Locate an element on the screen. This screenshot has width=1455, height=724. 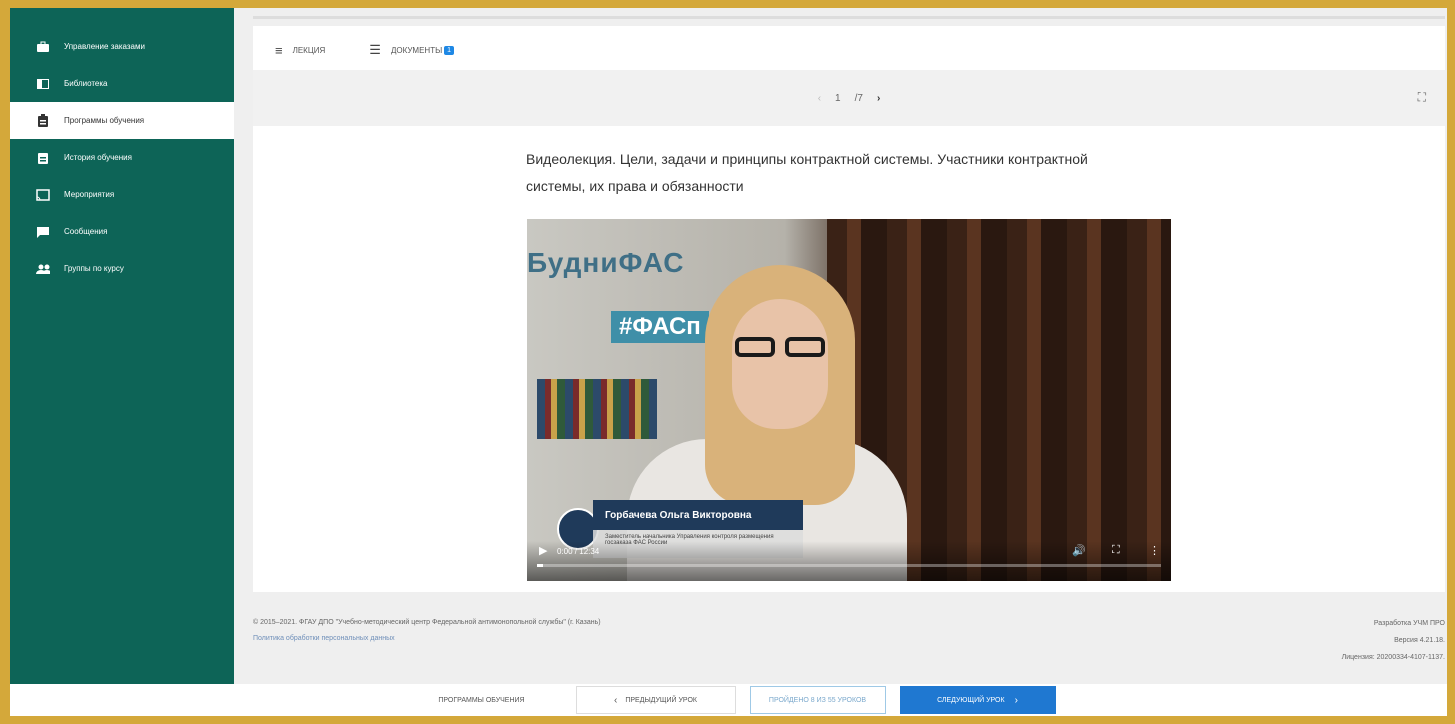
lessons-progress: ПРОЙДЕНО 8 ИЗ 55 УРОКОВ is located at coordinates (817, 700).